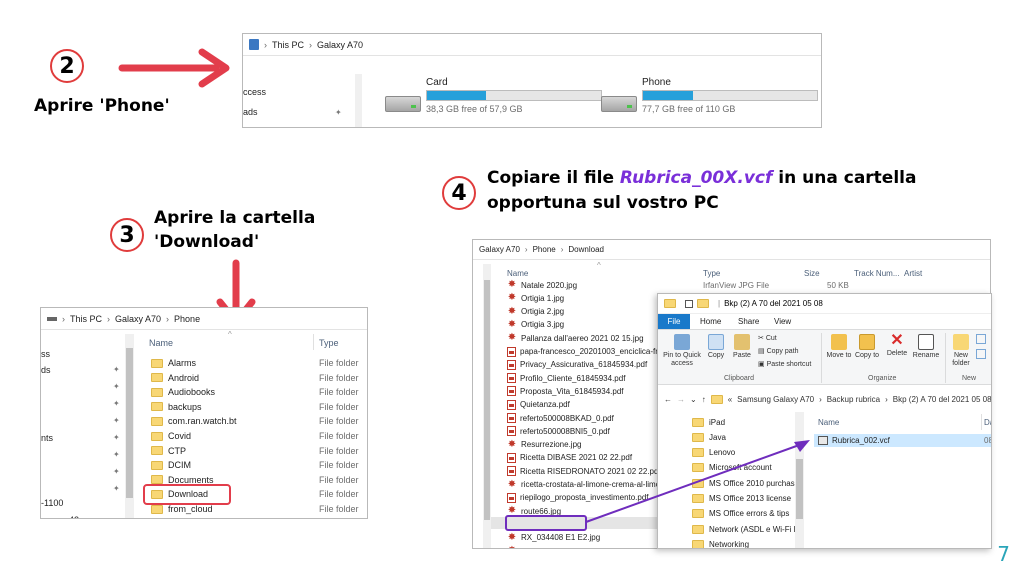 This screenshot has width=1024, height=576. Describe the element at coordinates (183, 392) in the screenshot. I see `folder-row: Audiobooks` at that location.